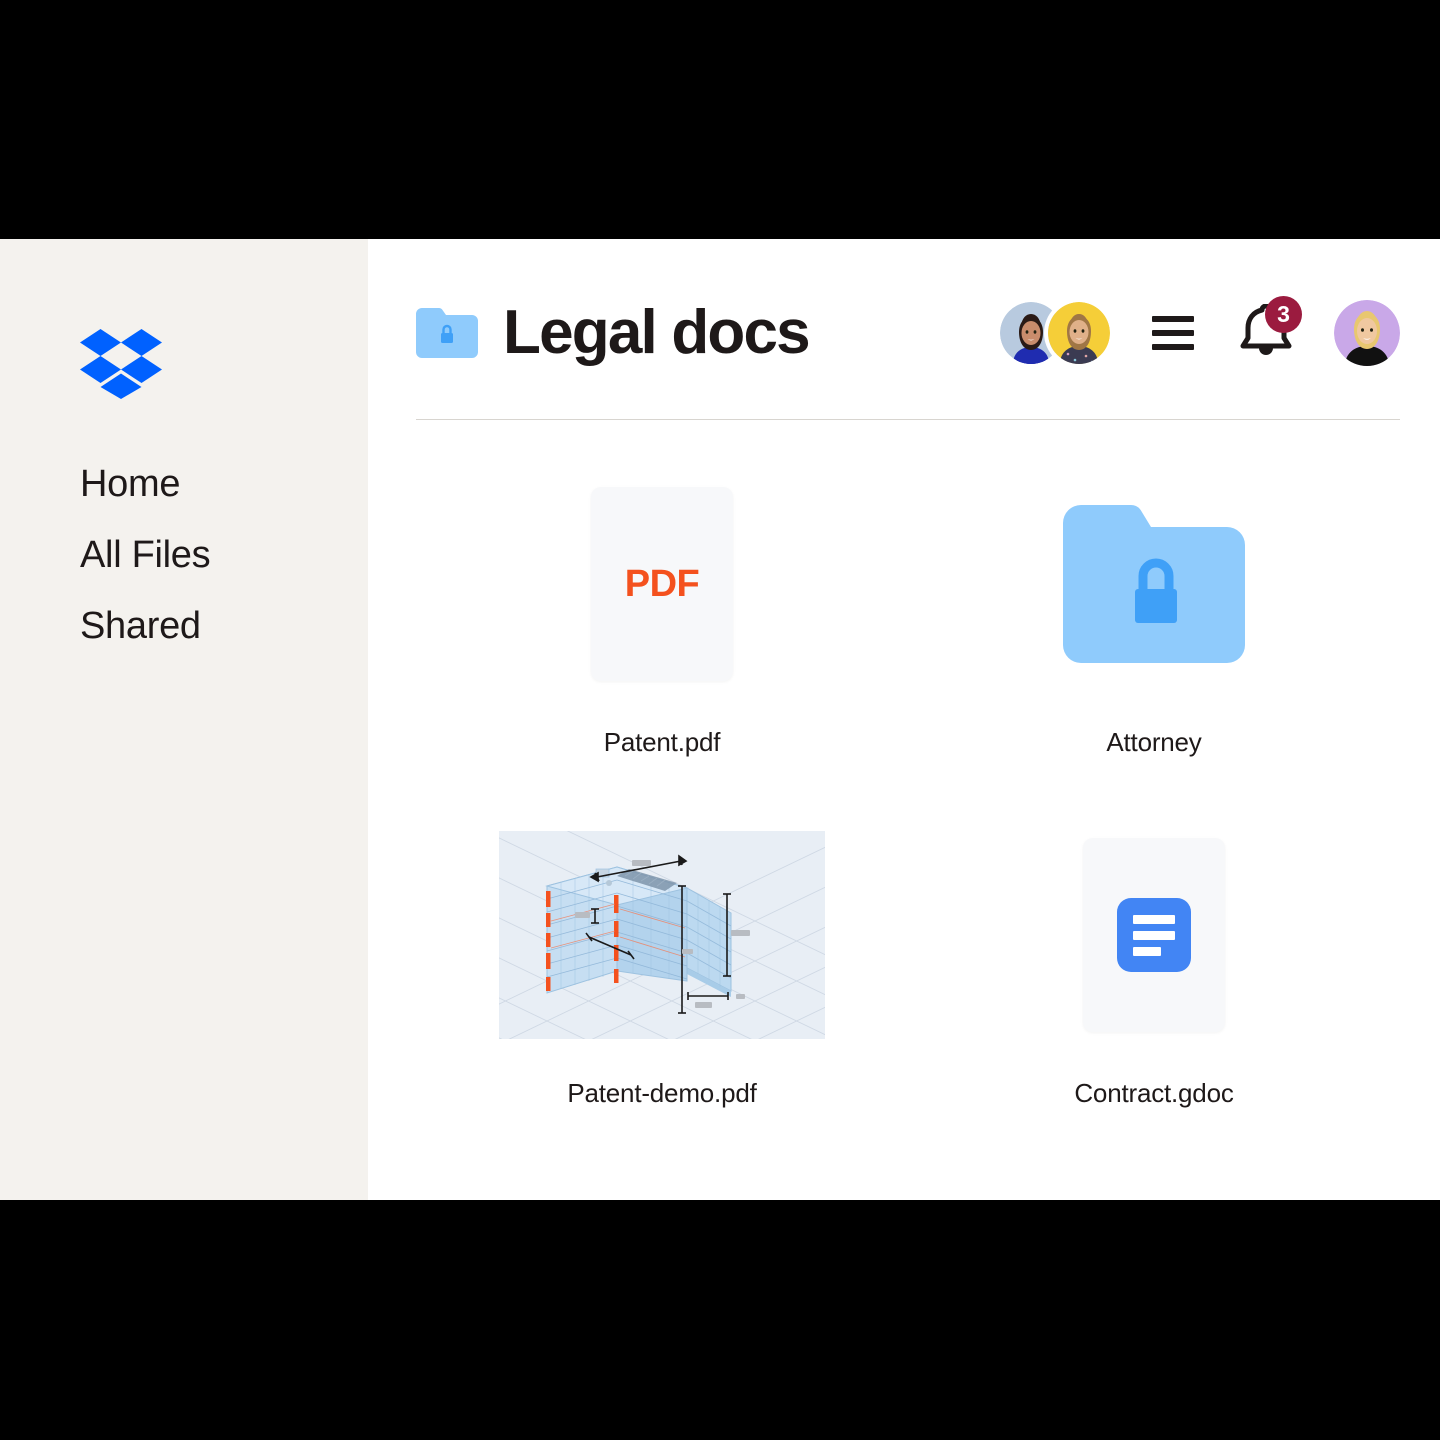 This screenshot has height=1440, width=1440. Describe the element at coordinates (130, 484) in the screenshot. I see `sidebar-item-label: Home` at that location.